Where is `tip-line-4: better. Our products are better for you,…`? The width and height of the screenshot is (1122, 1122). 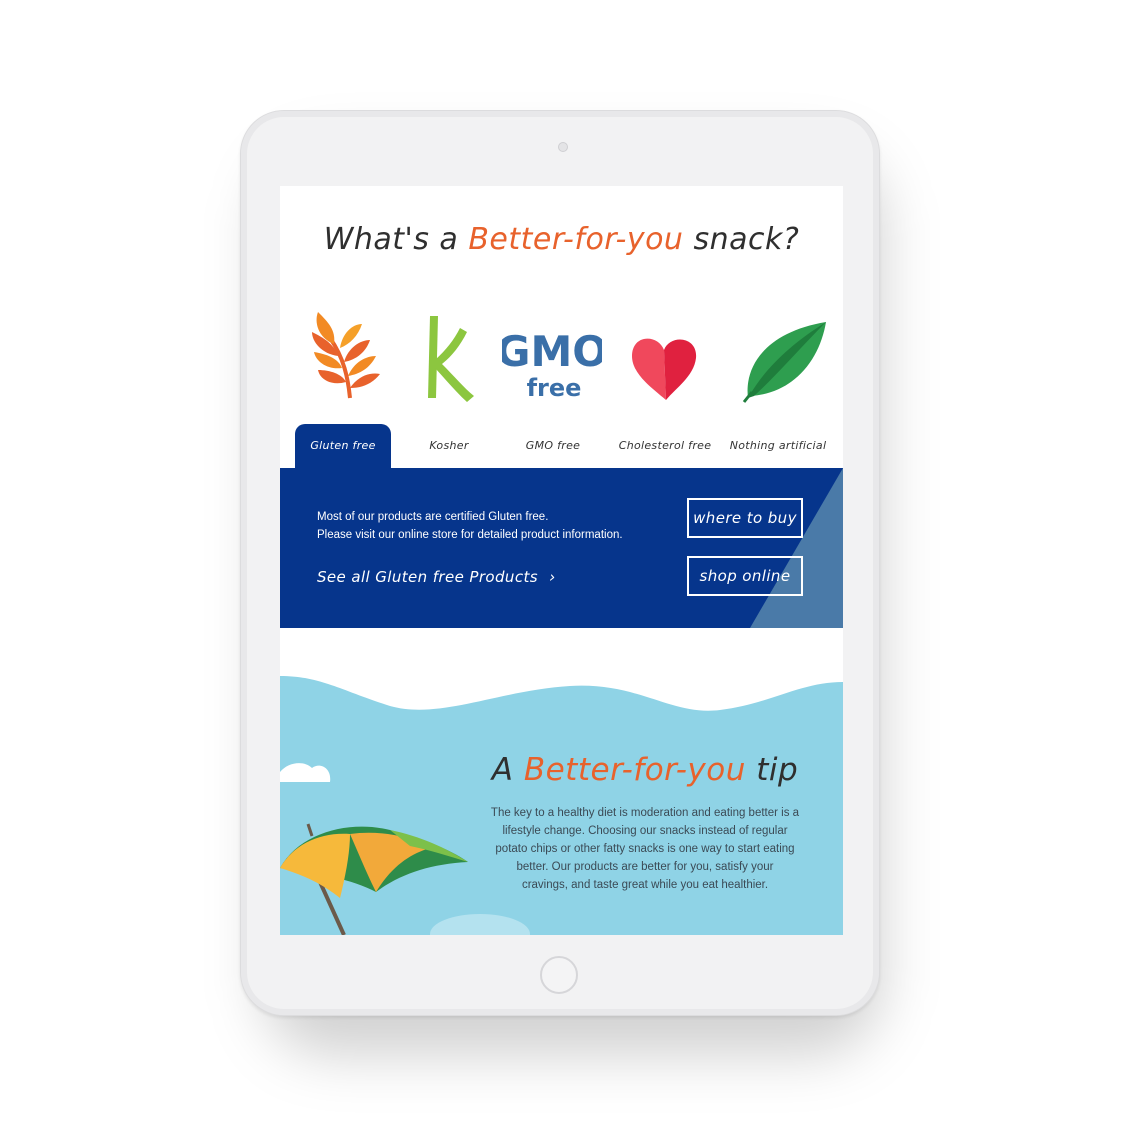
tip-line-4: better. Our products are better for you,… is located at coordinates (645, 867).